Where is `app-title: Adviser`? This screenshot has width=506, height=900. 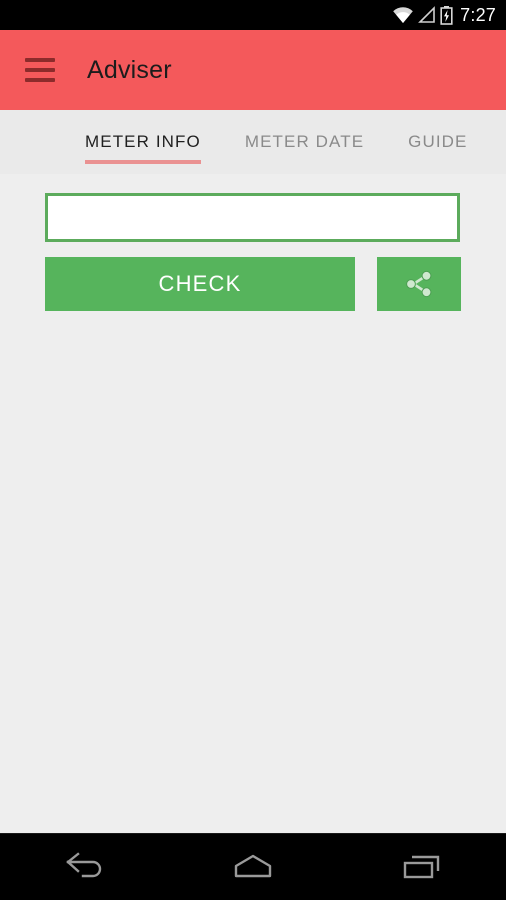 app-title: Adviser is located at coordinates (129, 69).